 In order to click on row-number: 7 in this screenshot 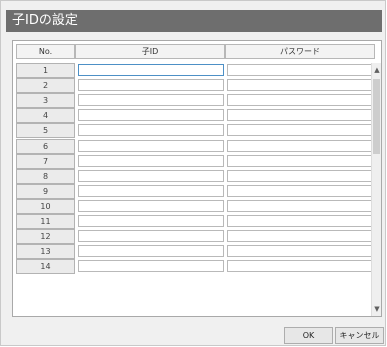, I will do `click(45, 161)`.